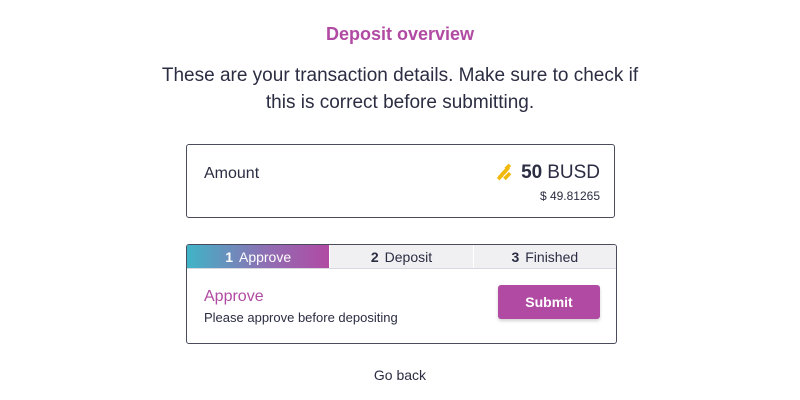 This screenshot has height=400, width=800. Describe the element at coordinates (569, 196) in the screenshot. I see `amount-usd-value: $ 49.81265` at that location.